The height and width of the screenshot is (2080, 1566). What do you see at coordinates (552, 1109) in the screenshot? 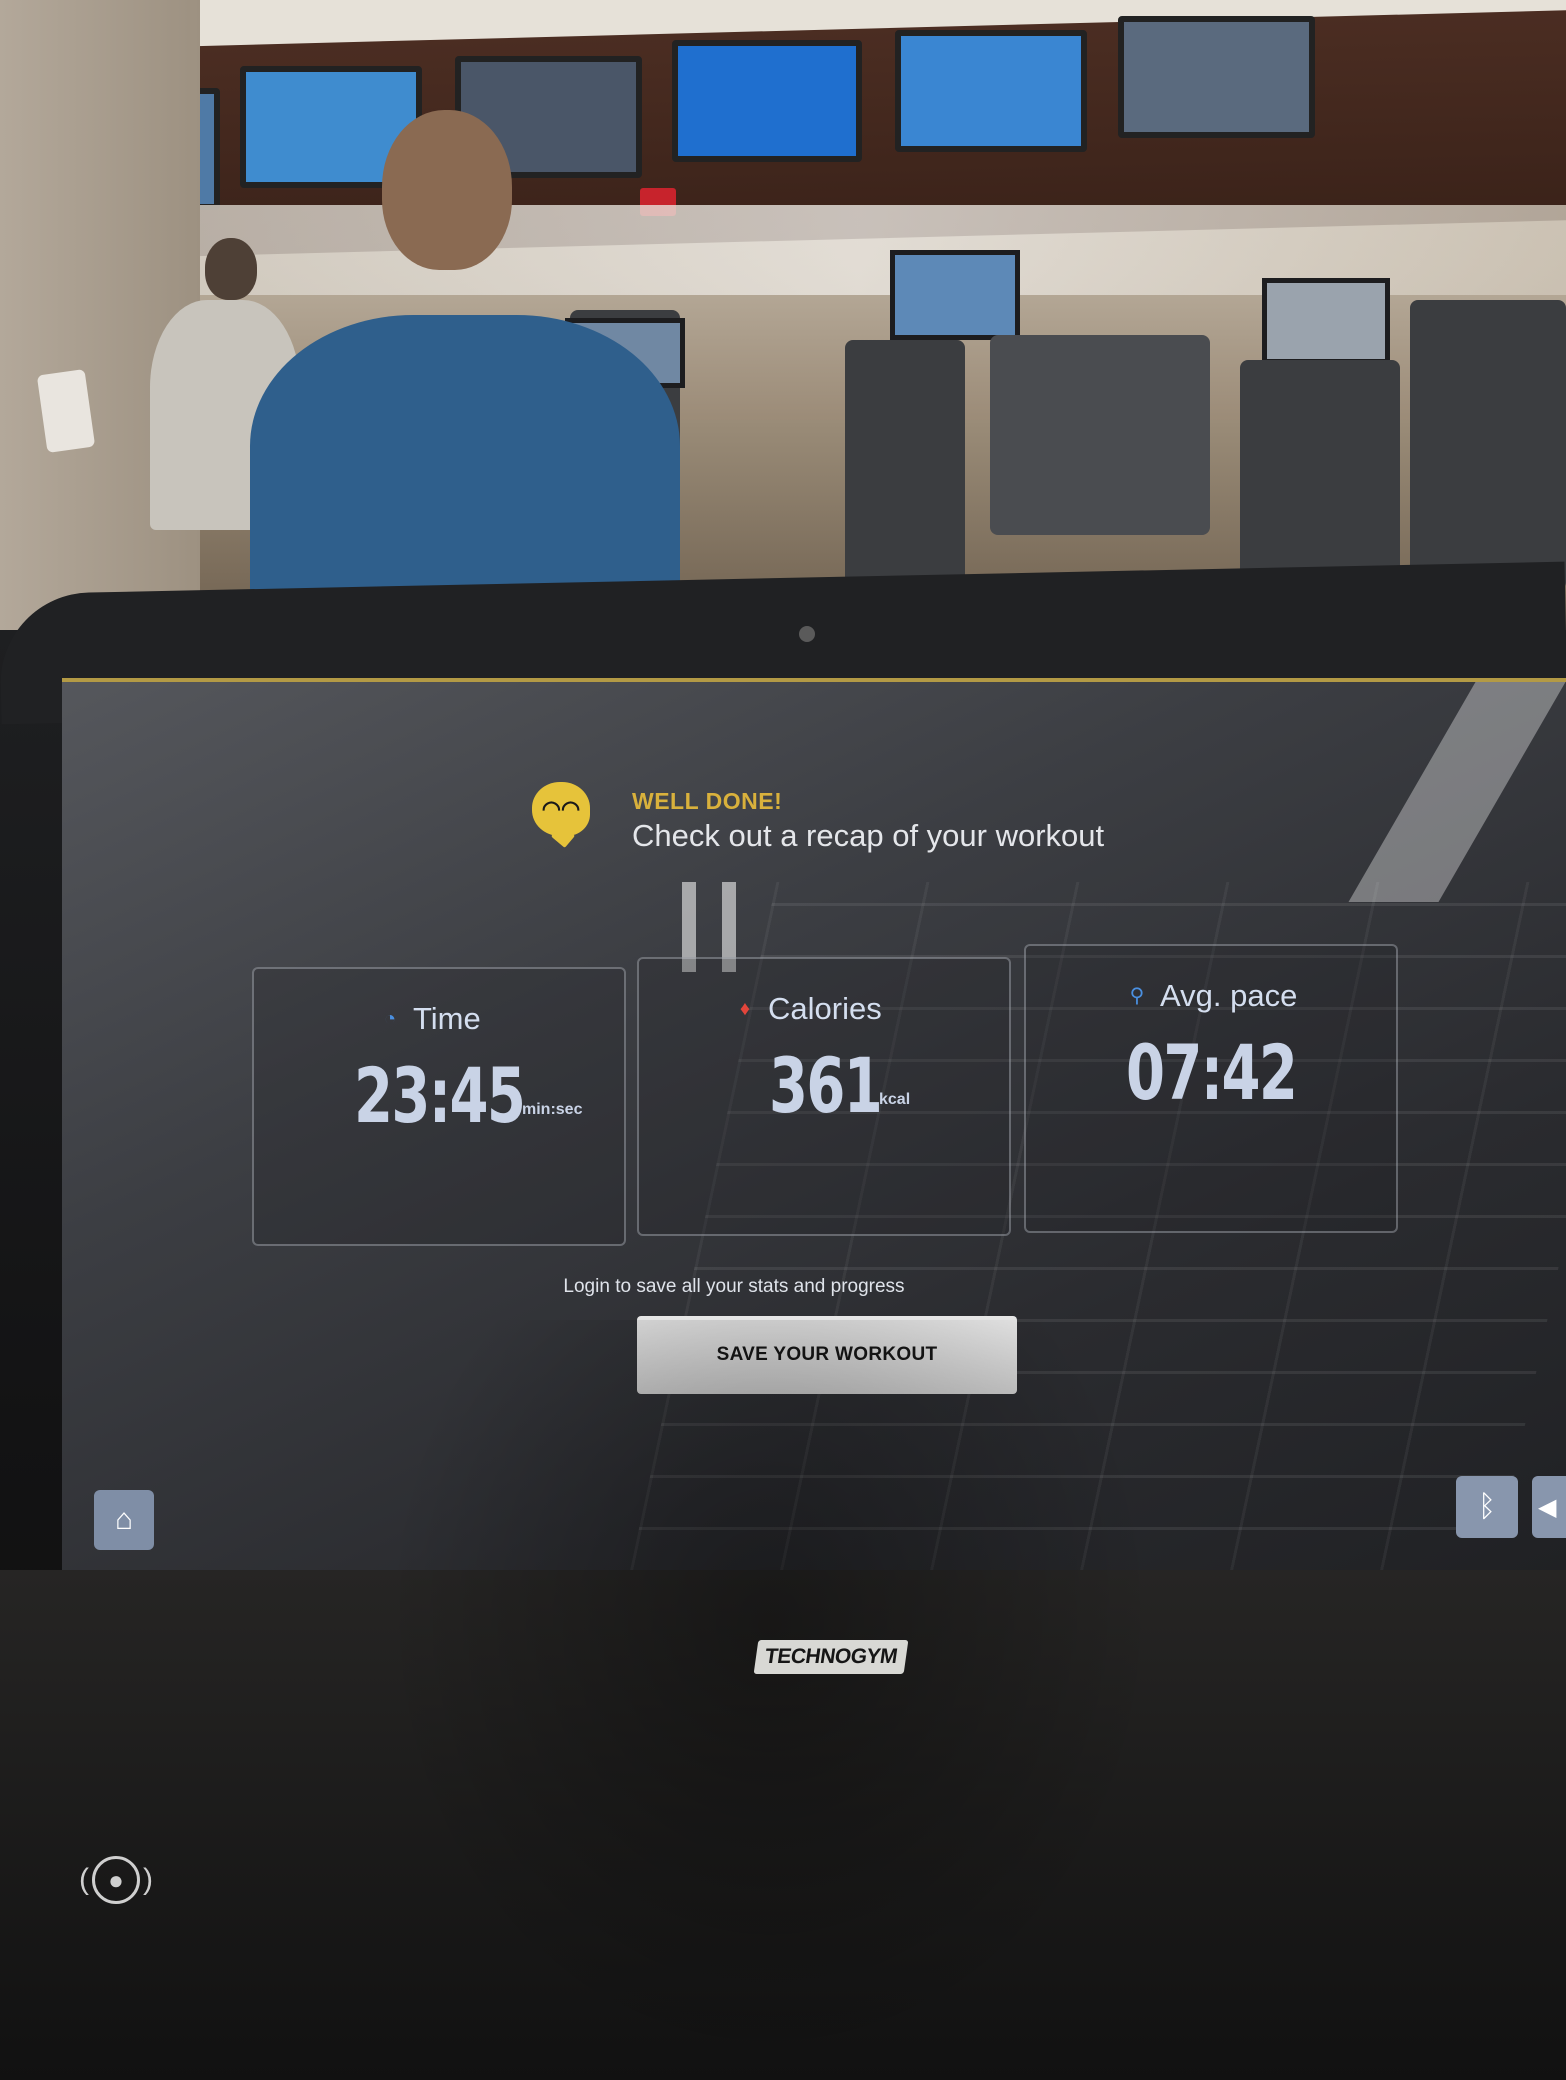
I see `stat-unit: min:sec` at bounding box center [552, 1109].